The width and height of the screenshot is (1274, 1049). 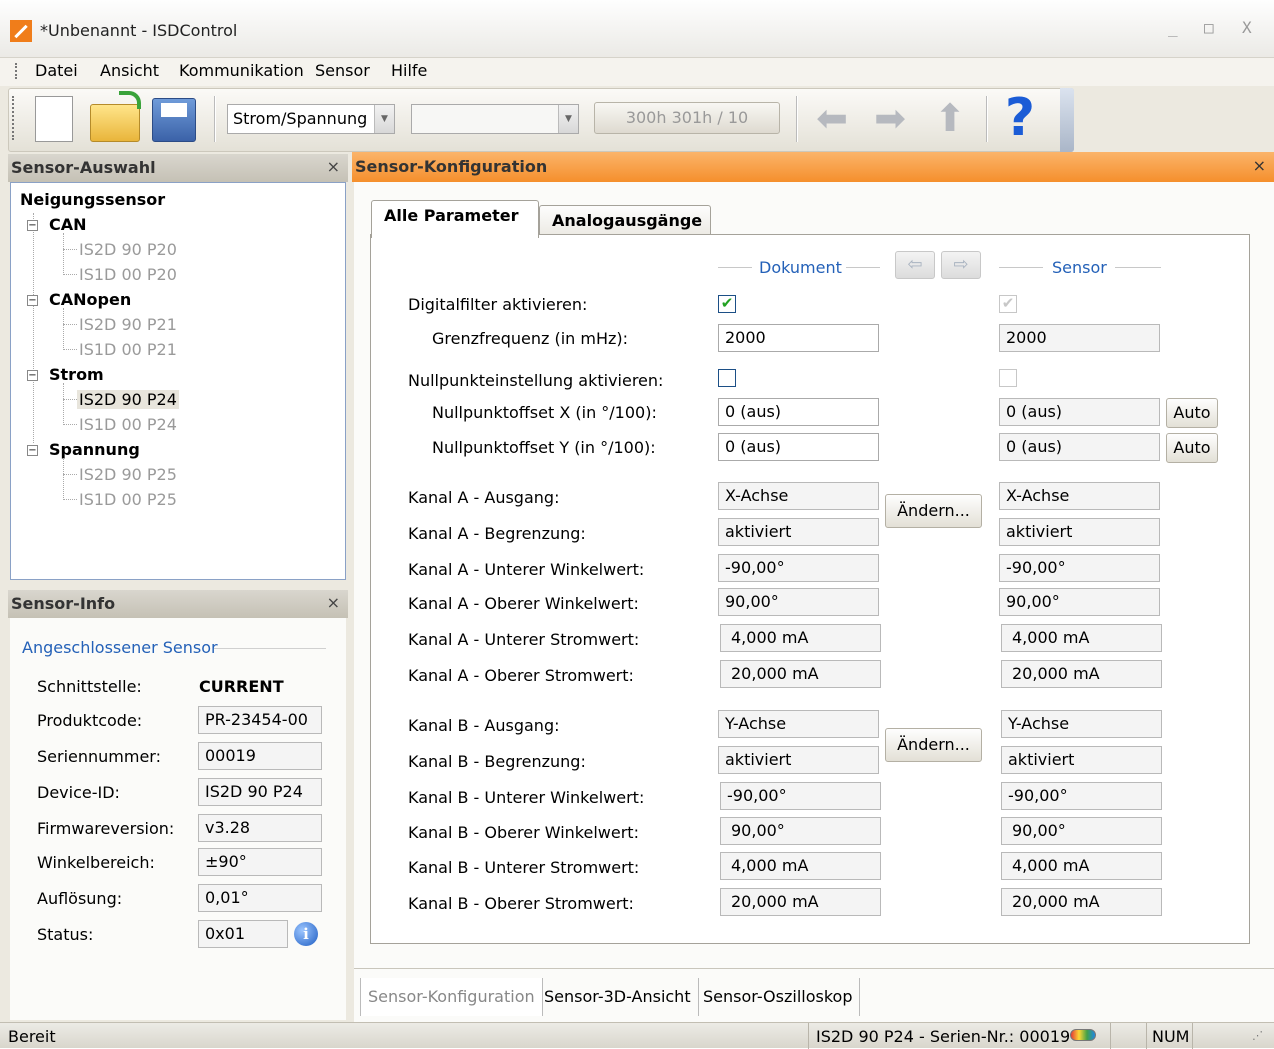 I want to click on offset-x-input: 0 (aus), so click(x=798, y=412).